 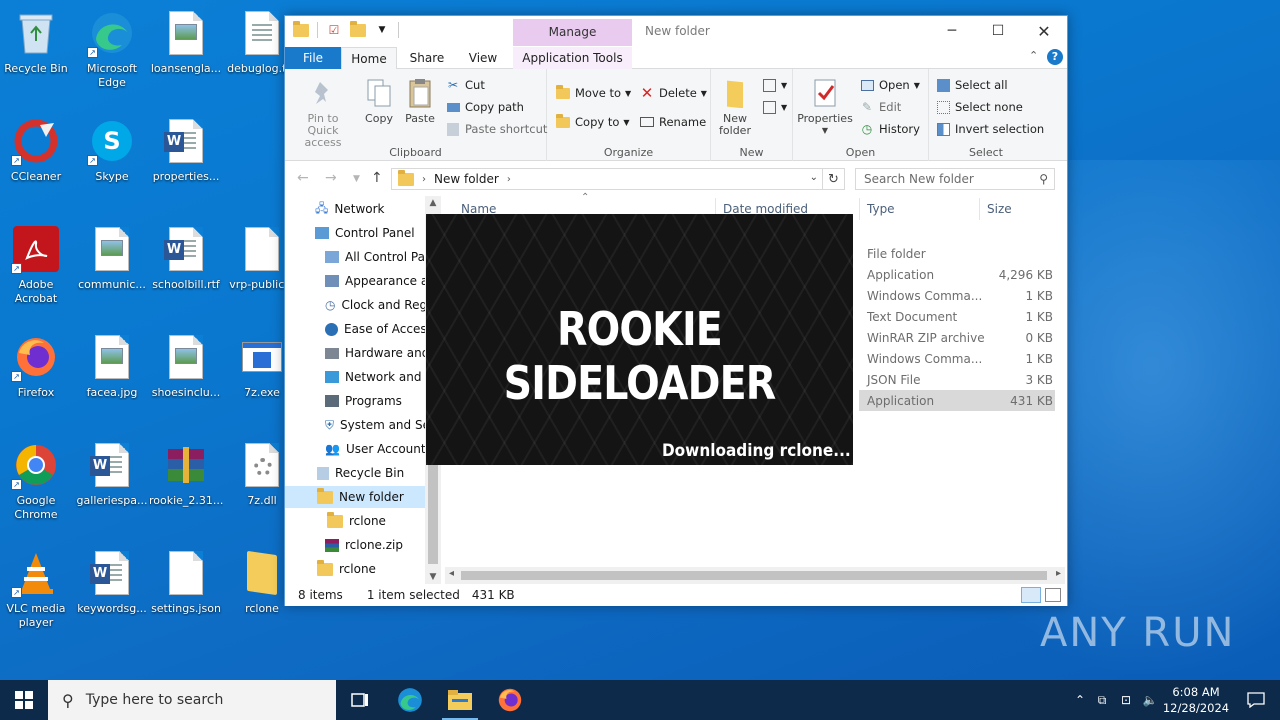 What do you see at coordinates (496, 129) in the screenshot?
I see `paste-shortcut-button: Paste shortcut` at bounding box center [496, 129].